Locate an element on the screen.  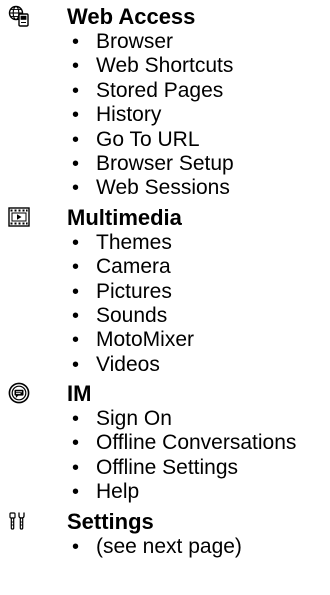
item-label: Stored Pages is located at coordinates (160, 90).